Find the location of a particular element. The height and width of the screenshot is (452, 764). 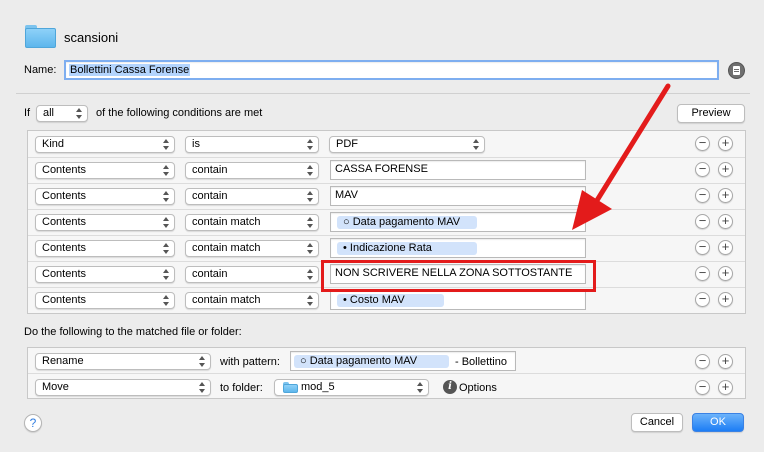

highlight-box is located at coordinates (458, 276).